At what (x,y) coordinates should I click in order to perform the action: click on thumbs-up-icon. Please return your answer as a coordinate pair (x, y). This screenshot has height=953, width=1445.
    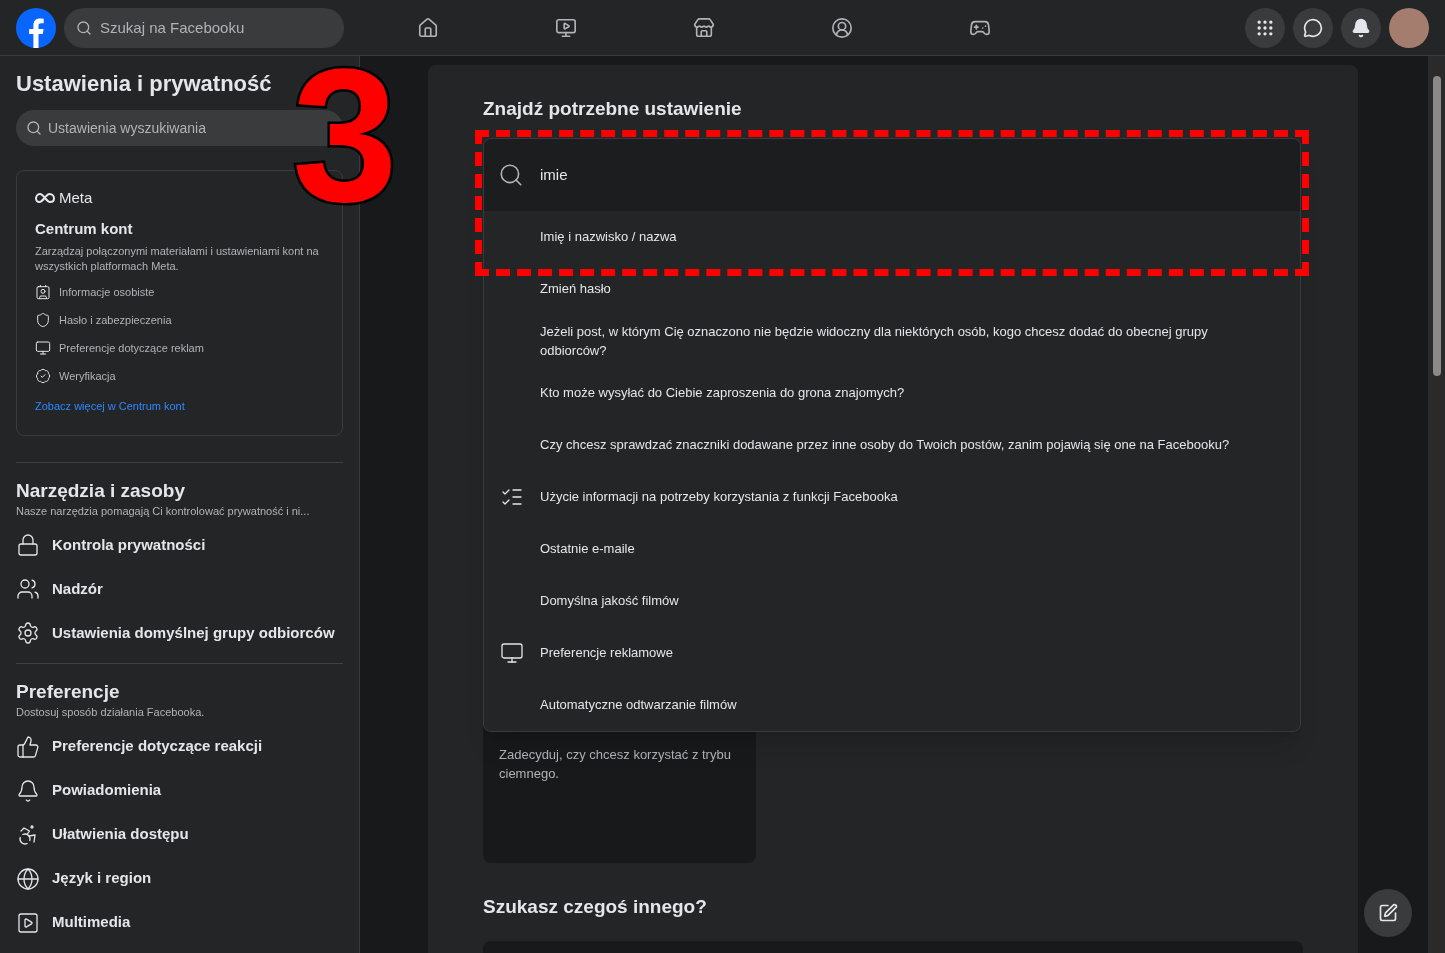
    Looking at the image, I should click on (28, 746).